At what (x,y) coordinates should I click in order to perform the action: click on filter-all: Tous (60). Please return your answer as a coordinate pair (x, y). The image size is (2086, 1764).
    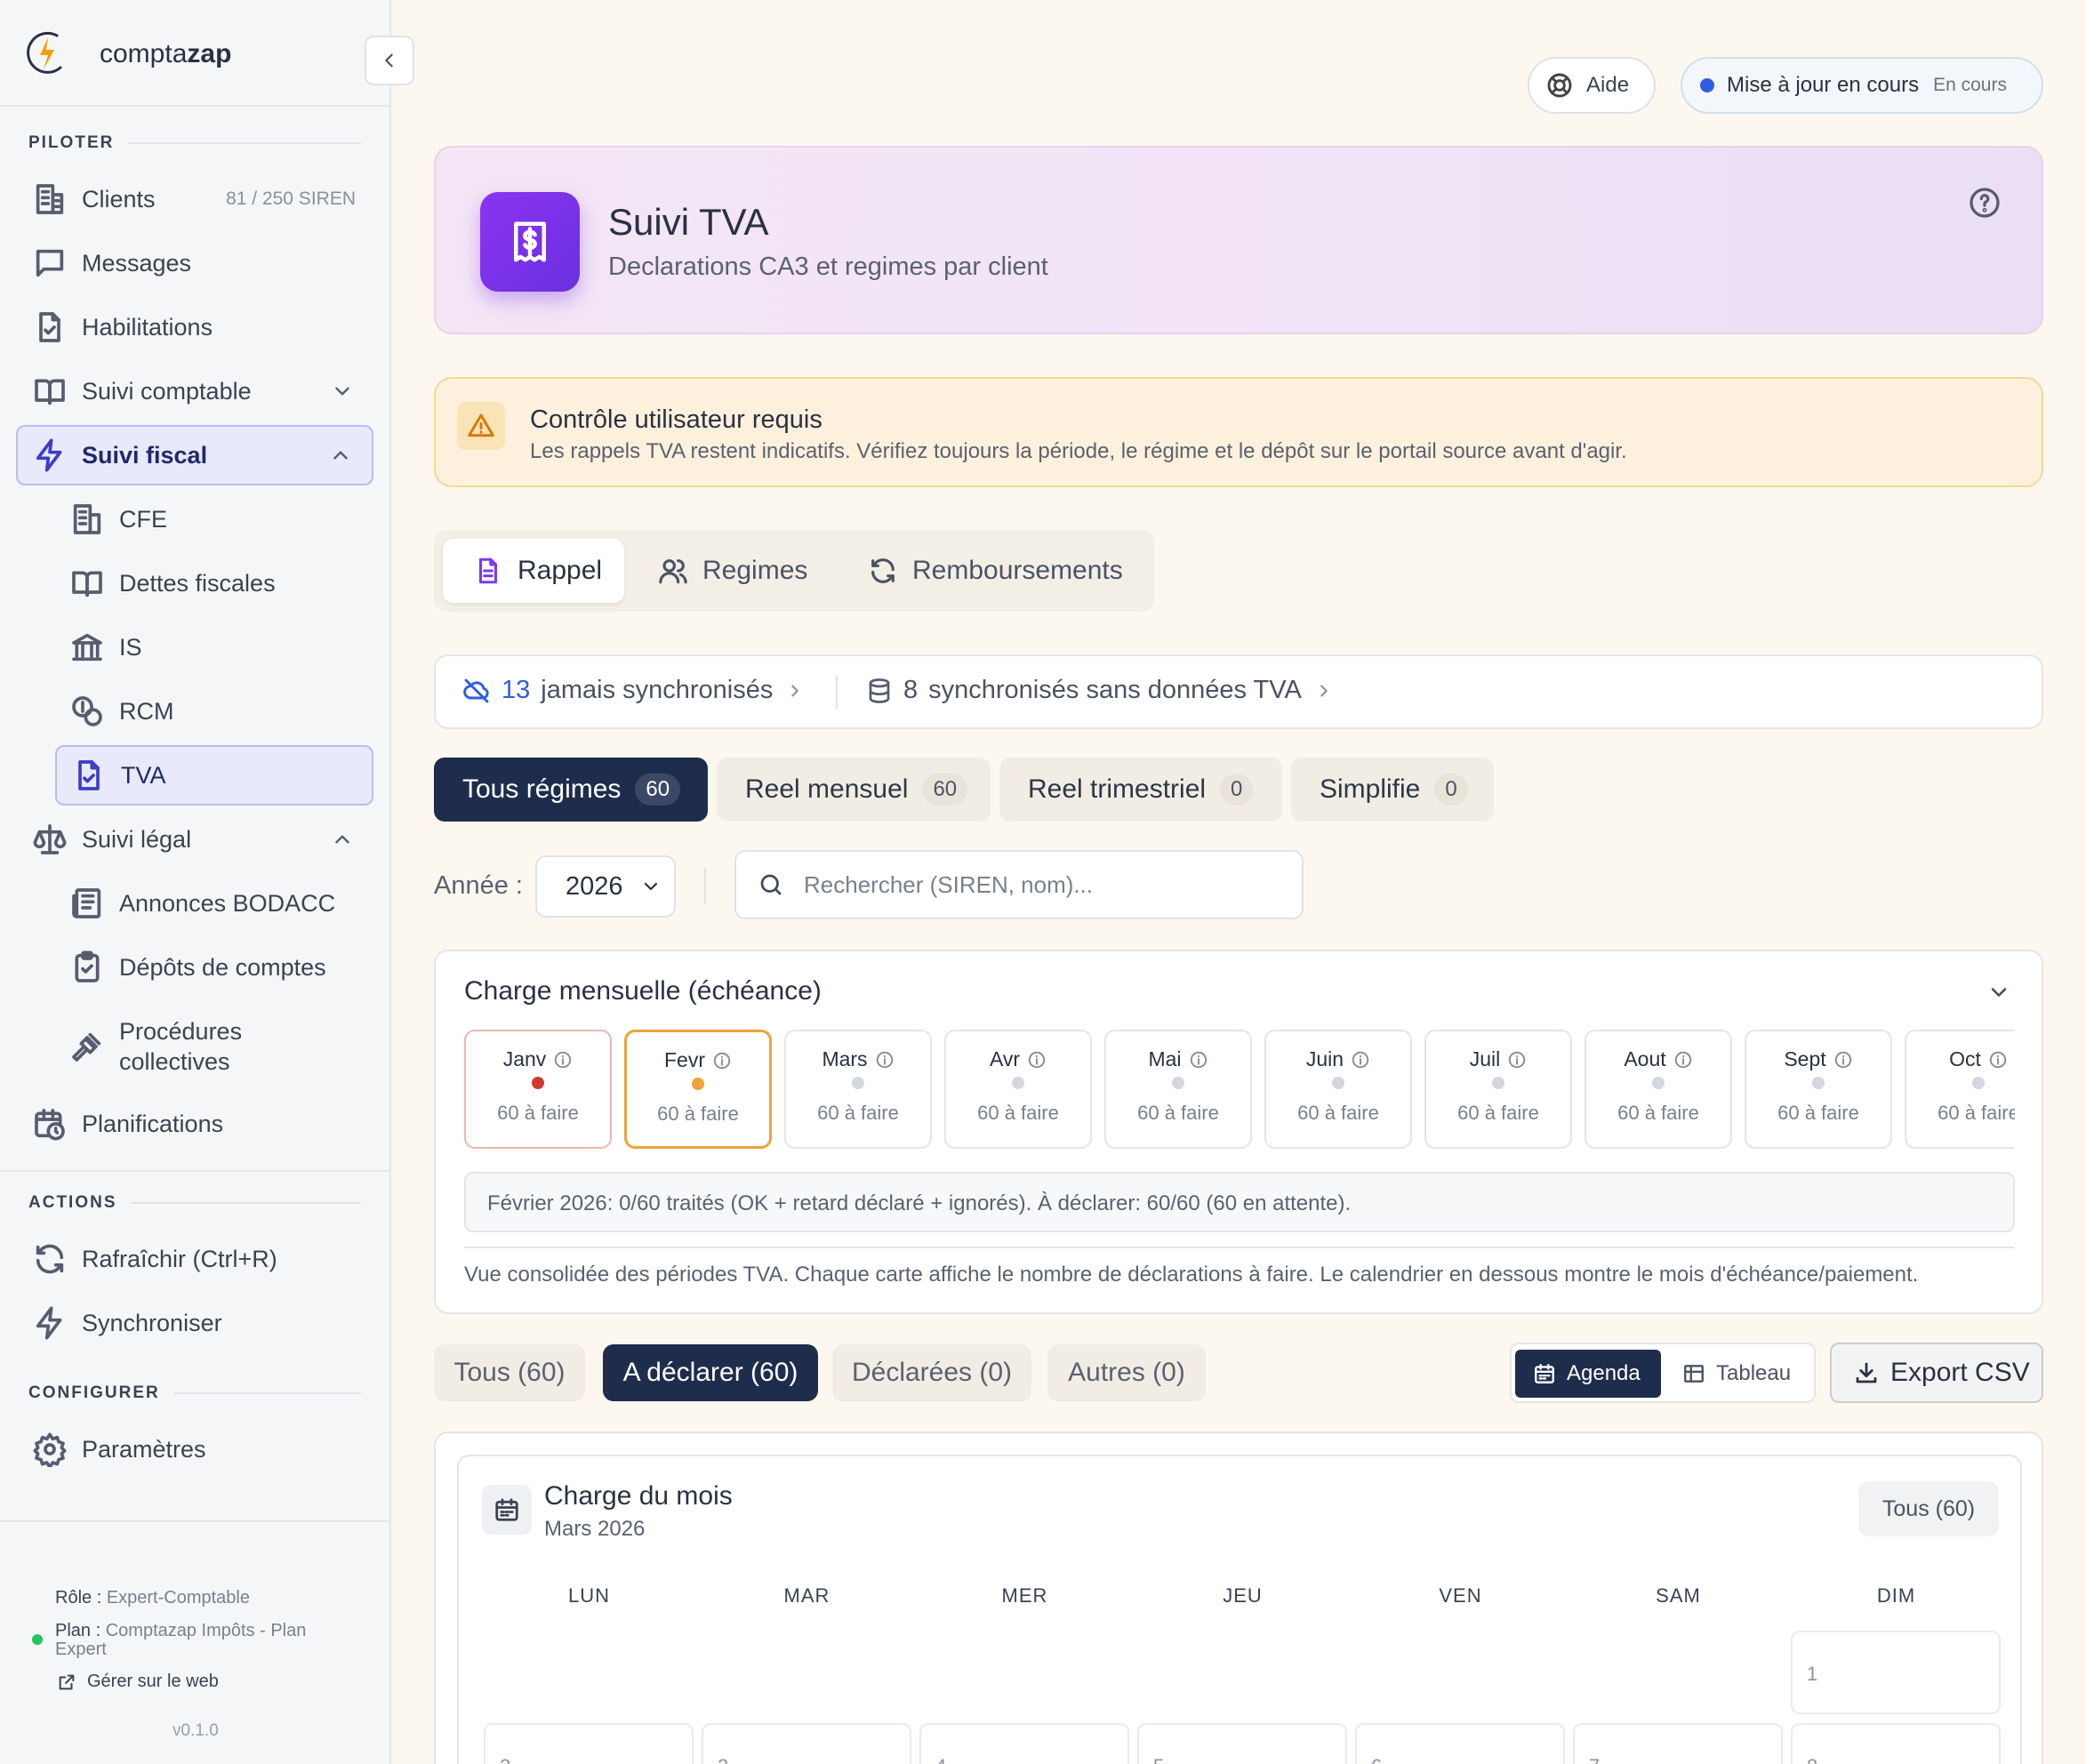
    Looking at the image, I should click on (510, 1373).